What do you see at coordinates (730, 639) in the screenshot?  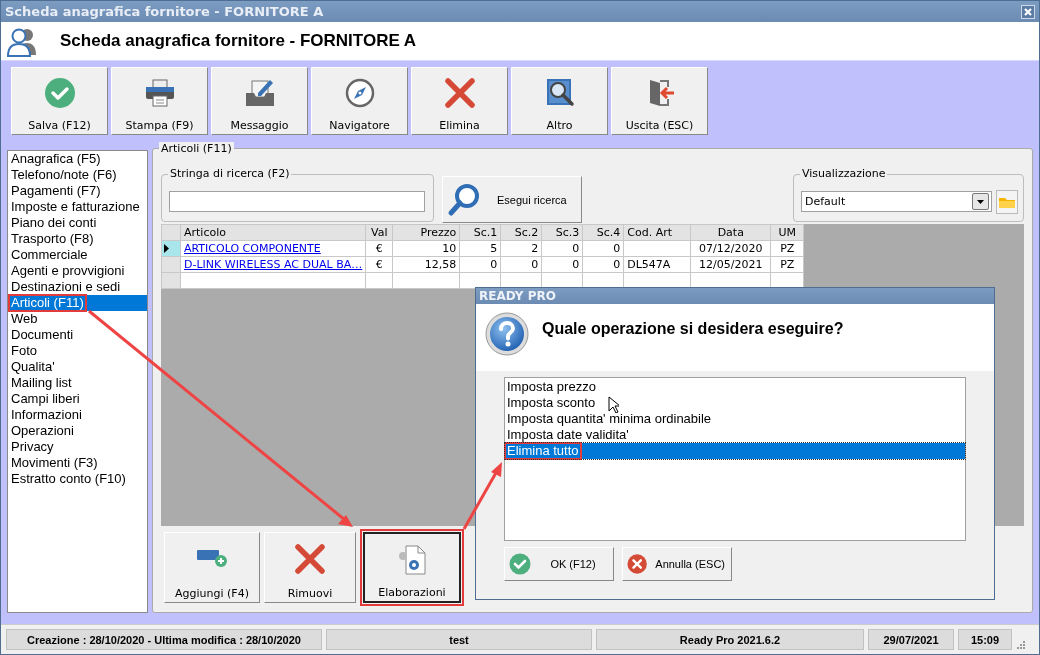 I see `app-version: Ready Pro 2021.6.2` at bounding box center [730, 639].